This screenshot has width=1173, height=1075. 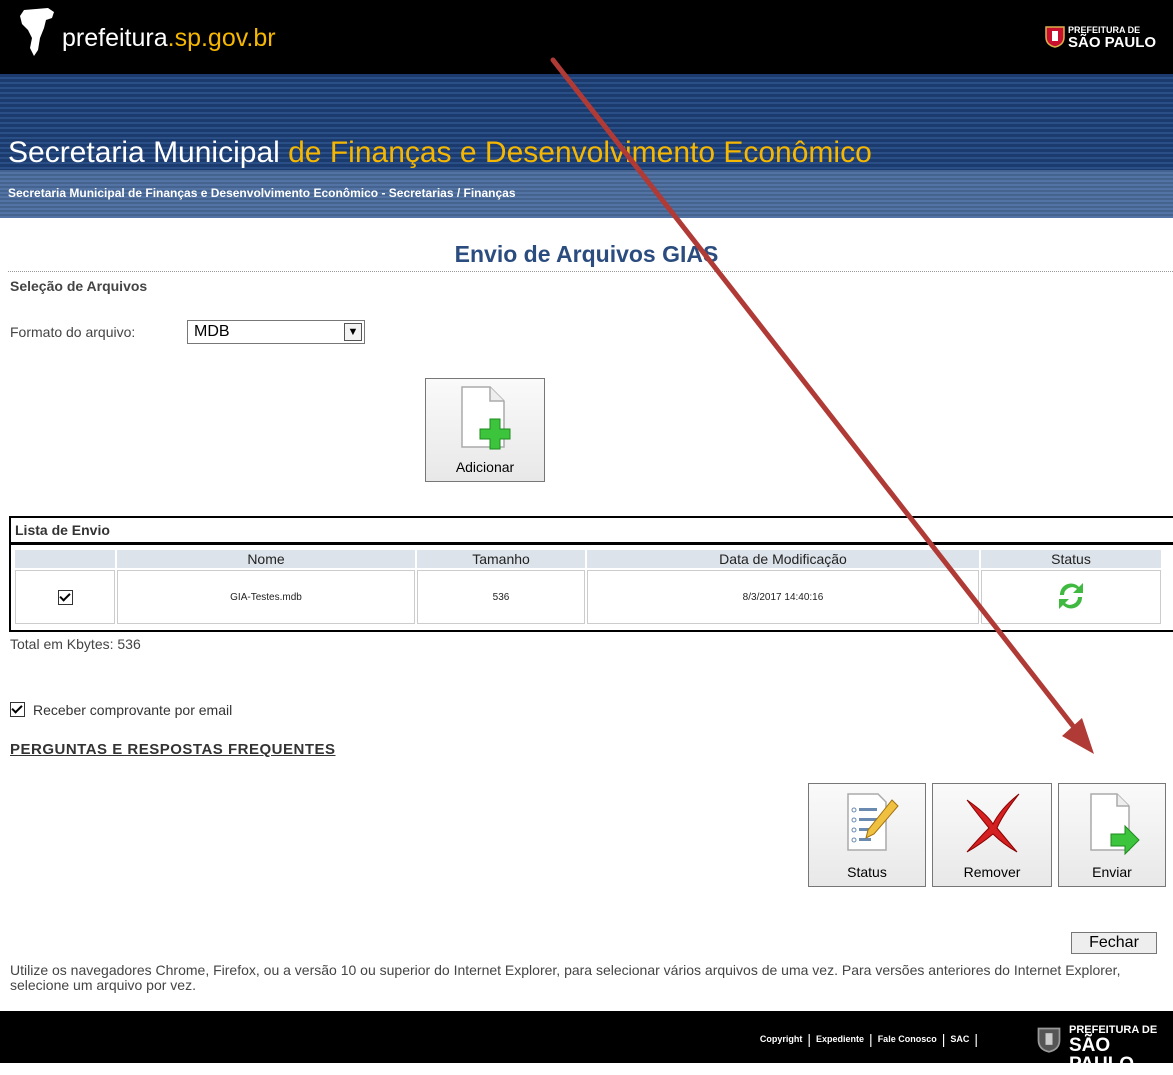 I want to click on add-file-button: Adicionar, so click(x=485, y=430).